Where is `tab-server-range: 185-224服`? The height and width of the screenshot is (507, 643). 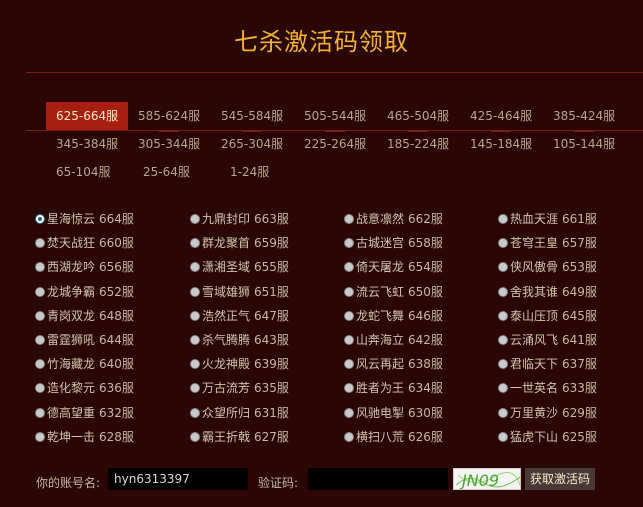
tab-server-range: 185-224服 is located at coordinates (418, 144).